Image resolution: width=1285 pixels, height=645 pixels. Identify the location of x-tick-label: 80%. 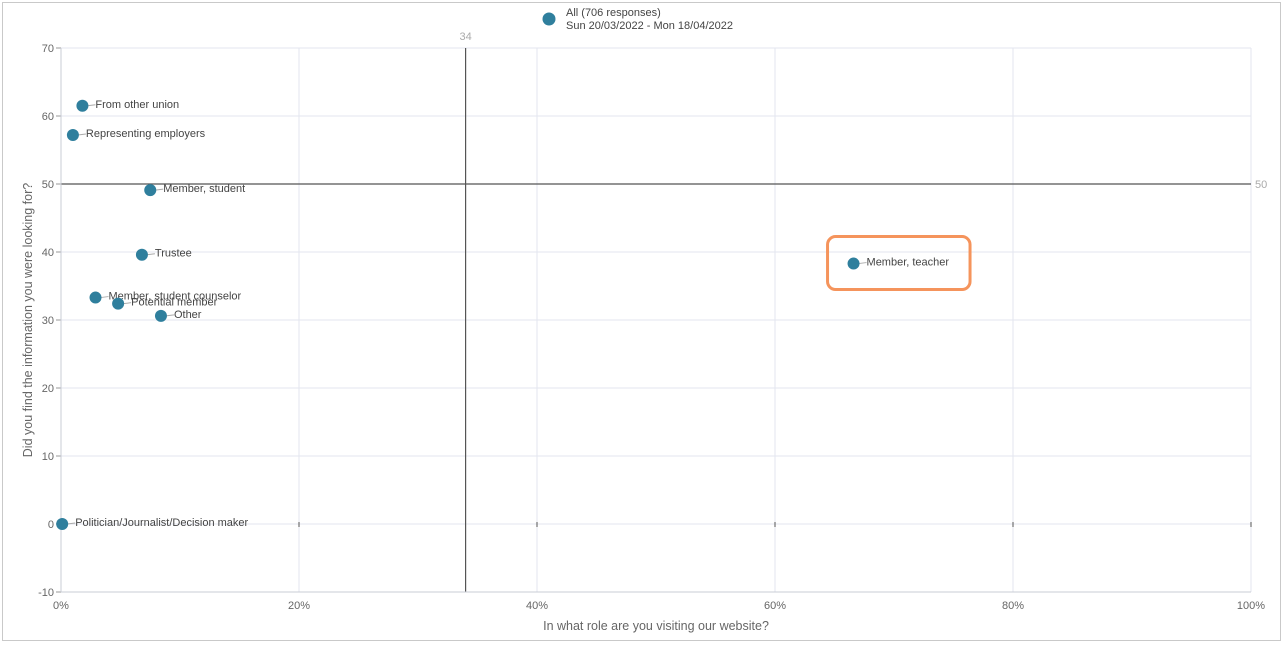
(1013, 606).